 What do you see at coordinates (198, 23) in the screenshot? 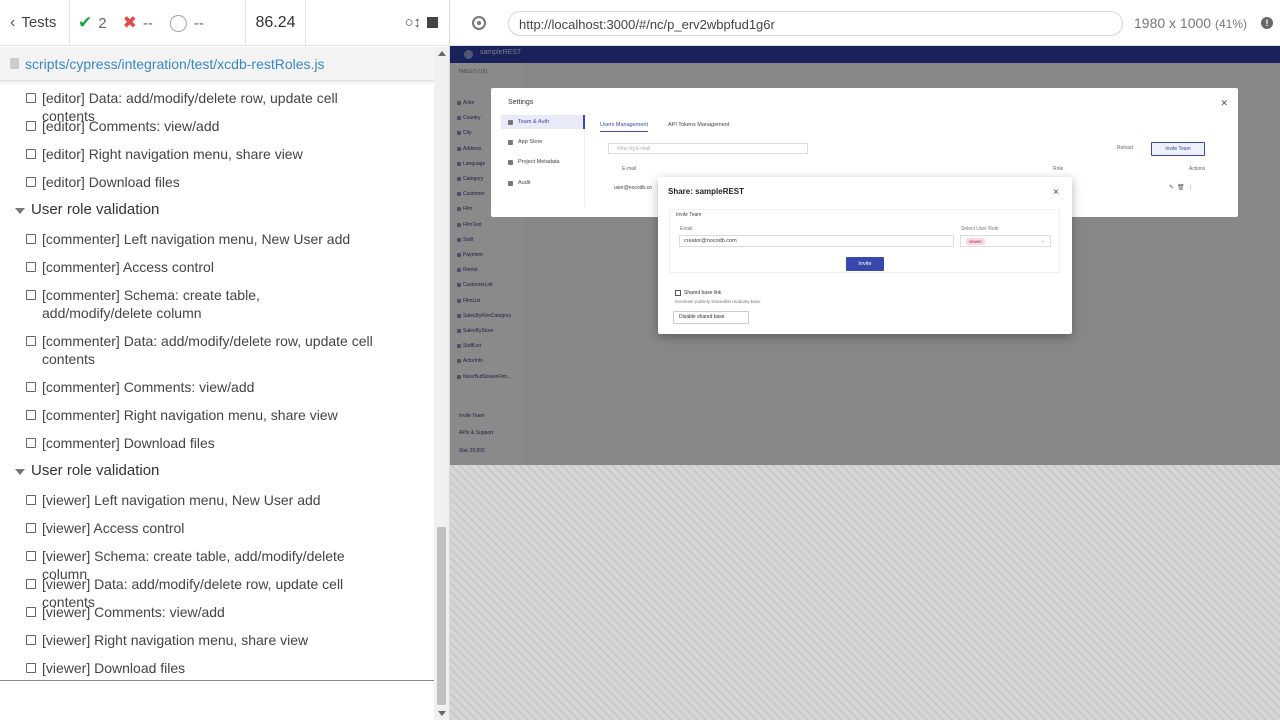
I see `pending-count: --` at bounding box center [198, 23].